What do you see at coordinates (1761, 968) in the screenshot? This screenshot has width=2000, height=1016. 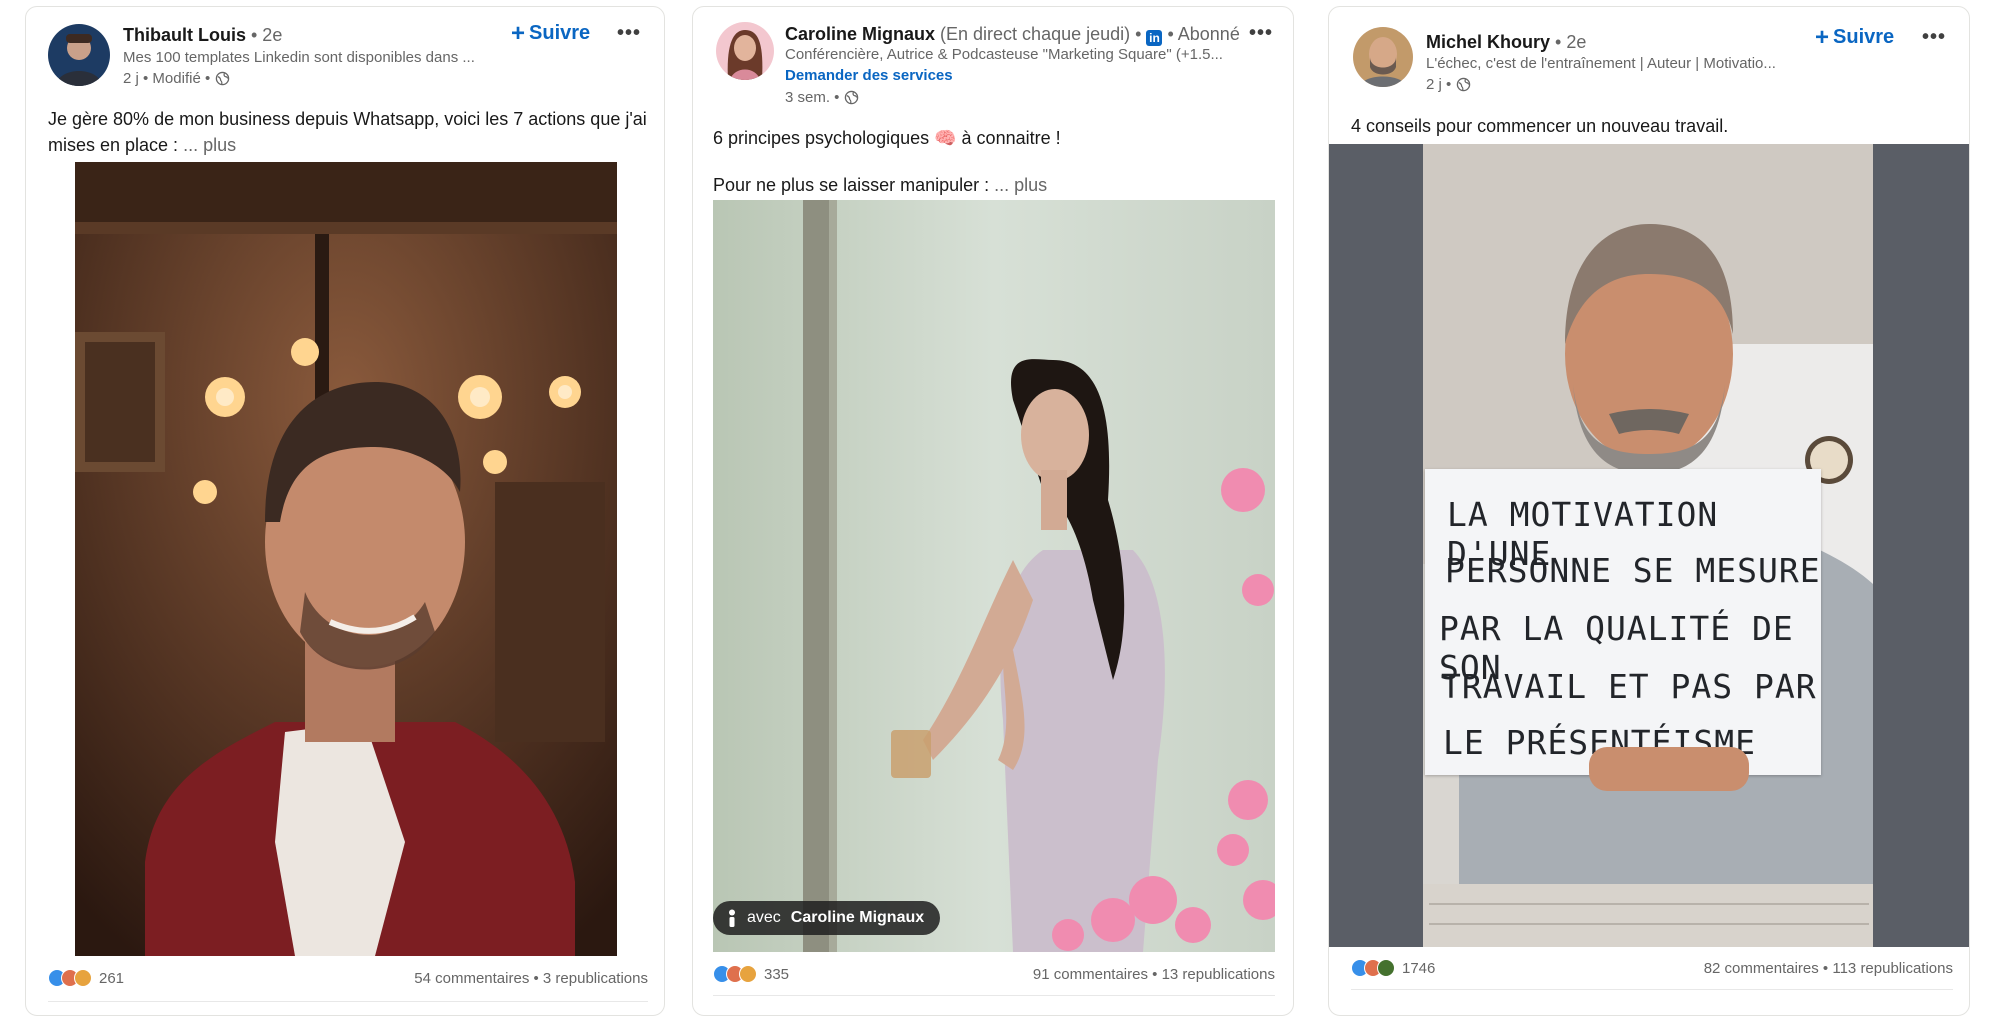 I see `comments-count: 82 commentaires` at bounding box center [1761, 968].